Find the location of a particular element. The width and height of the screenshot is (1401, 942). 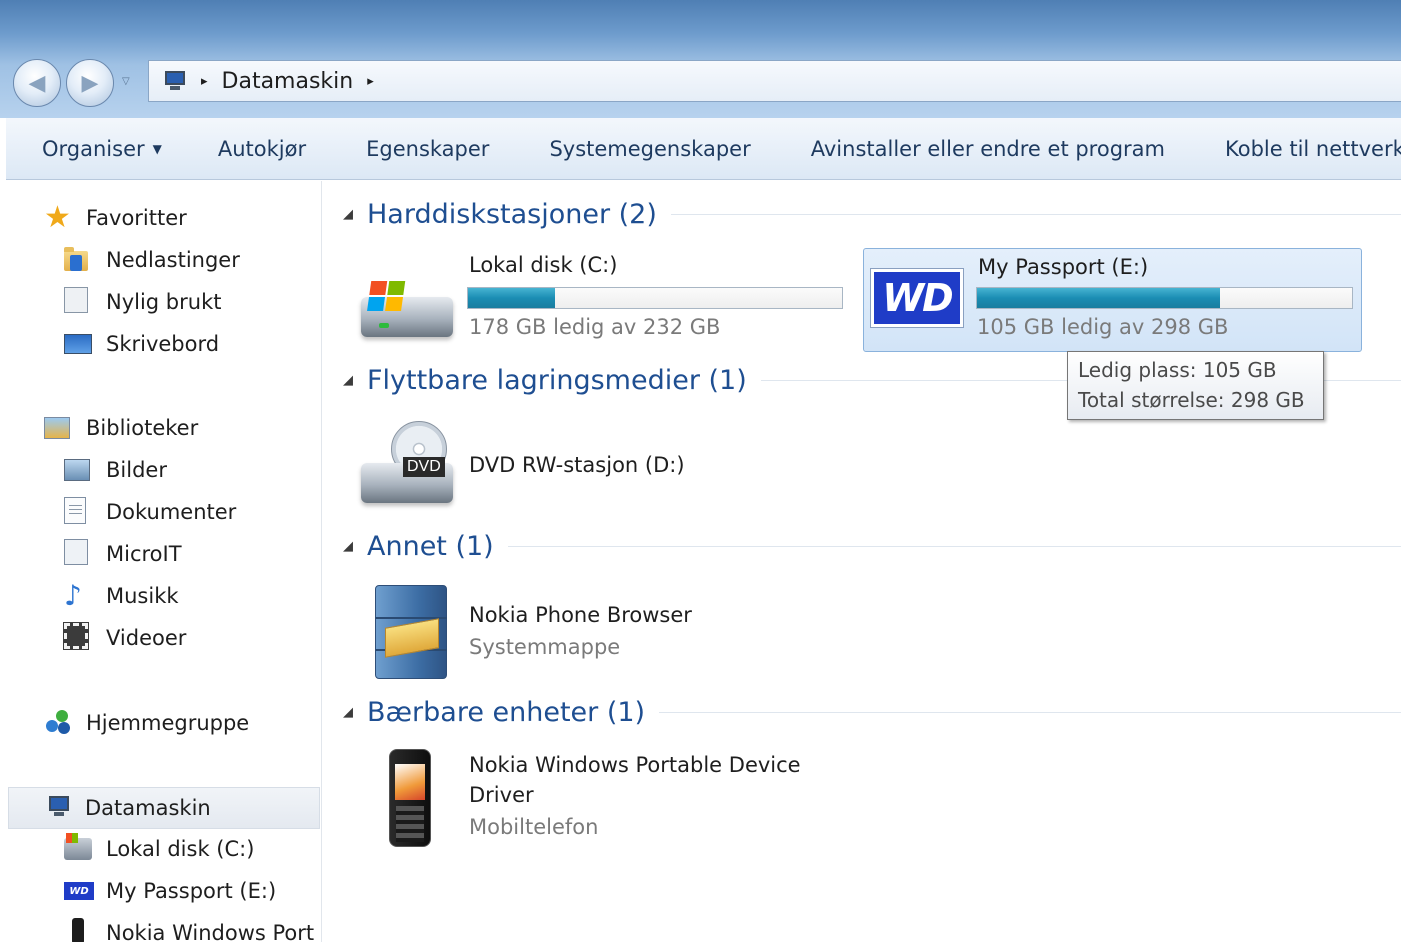

group-header-hdd: ◢ Harddiskstasjoner (2) is located at coordinates (872, 214).